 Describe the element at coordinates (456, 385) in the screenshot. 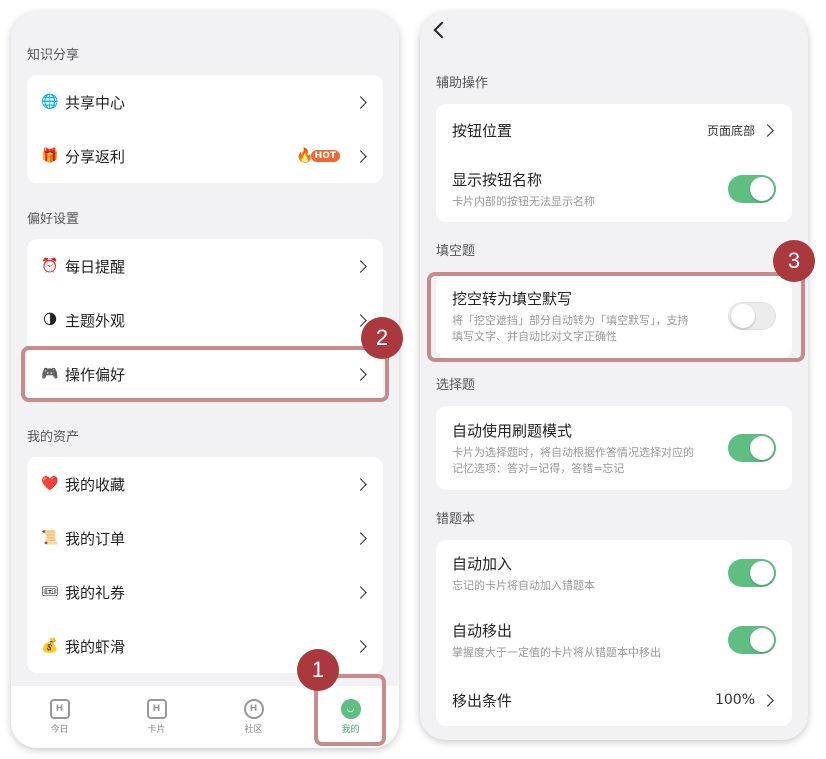

I see `section-title-choice: 选择题` at that location.